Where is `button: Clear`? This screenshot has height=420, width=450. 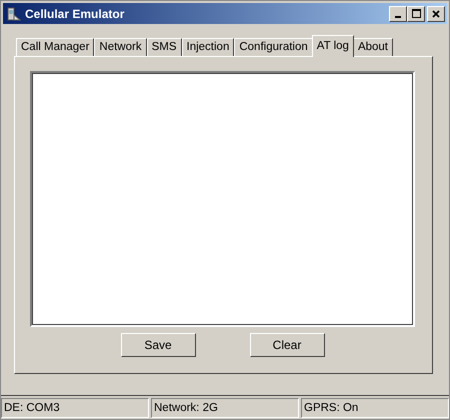 button: Clear is located at coordinates (287, 345).